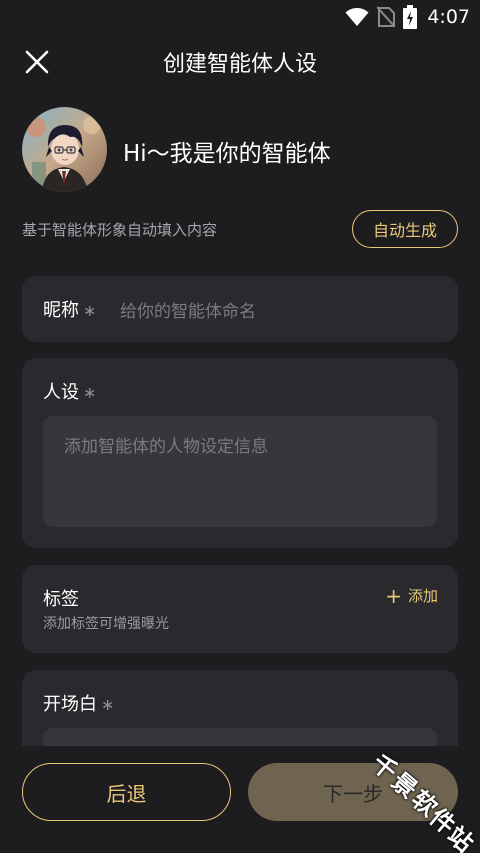 The image size is (480, 853). Describe the element at coordinates (70, 704) in the screenshot. I see `opening-label-text: 开场白` at that location.